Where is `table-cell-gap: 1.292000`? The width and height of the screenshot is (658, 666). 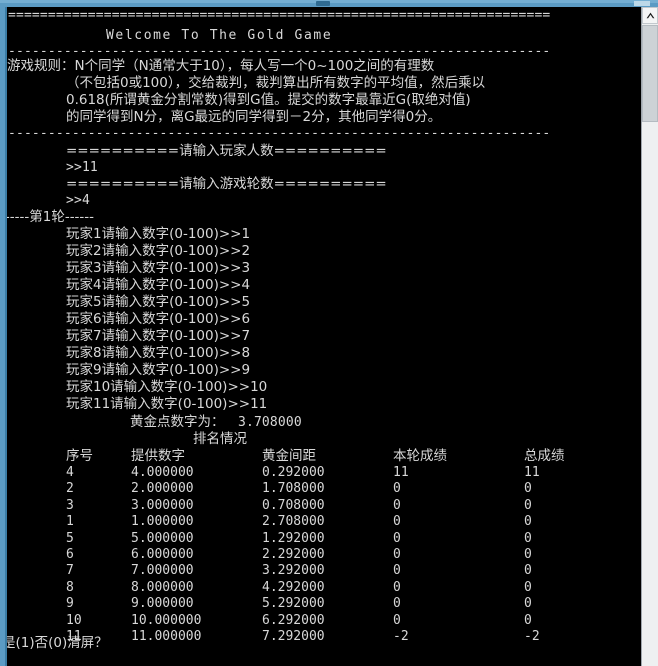 table-cell-gap: 1.292000 is located at coordinates (293, 538).